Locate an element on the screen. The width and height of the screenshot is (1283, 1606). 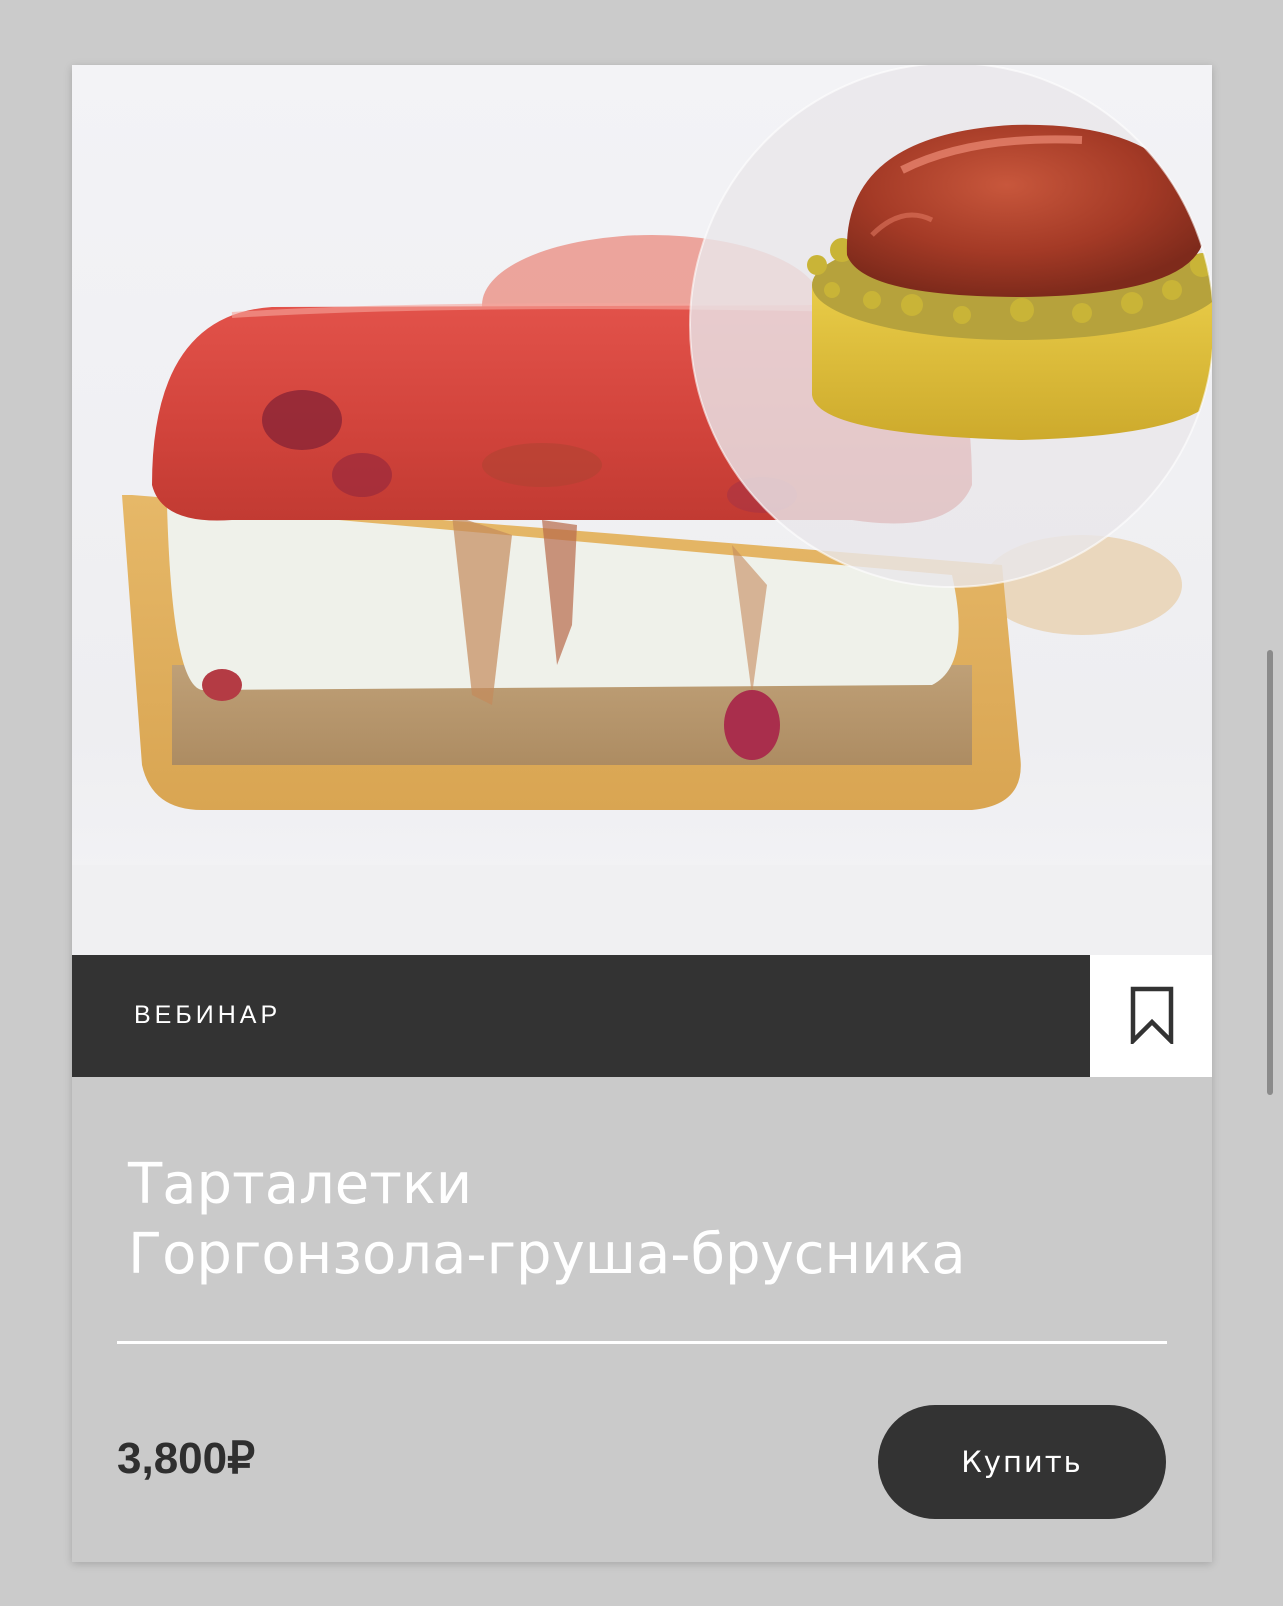
divider is located at coordinates (642, 1342).